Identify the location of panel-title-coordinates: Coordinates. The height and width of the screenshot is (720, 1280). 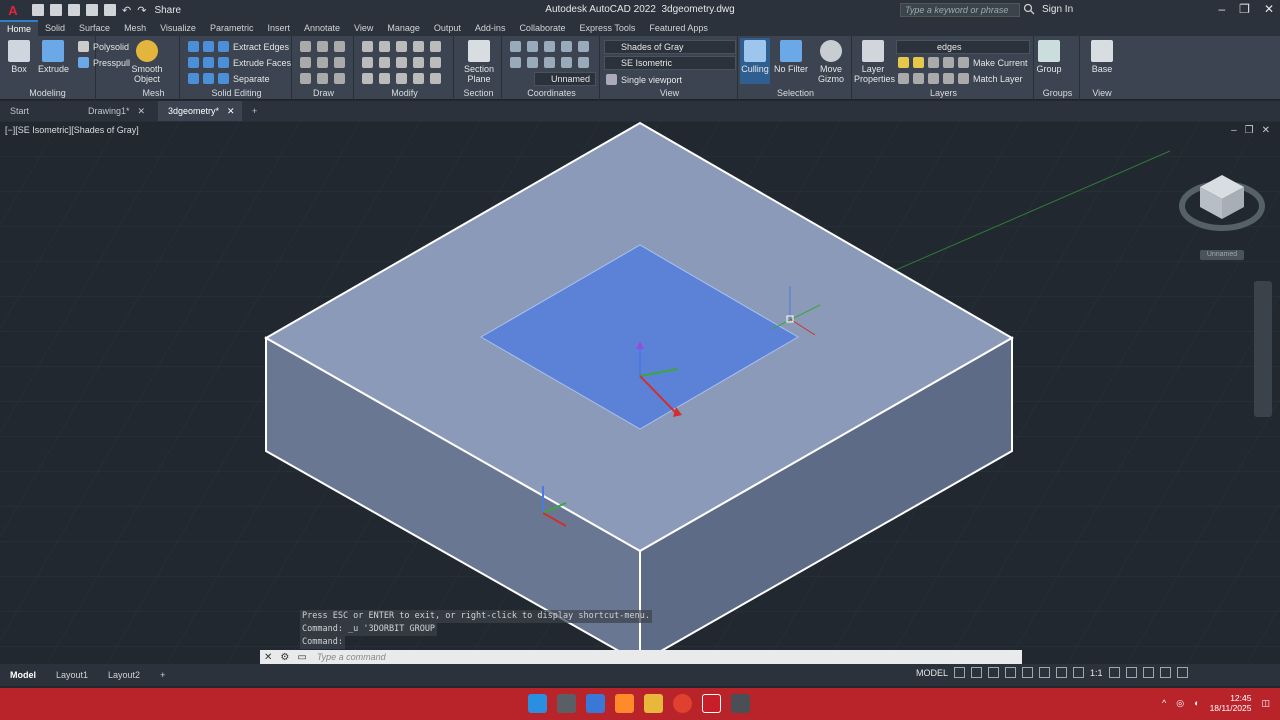
(551, 93).